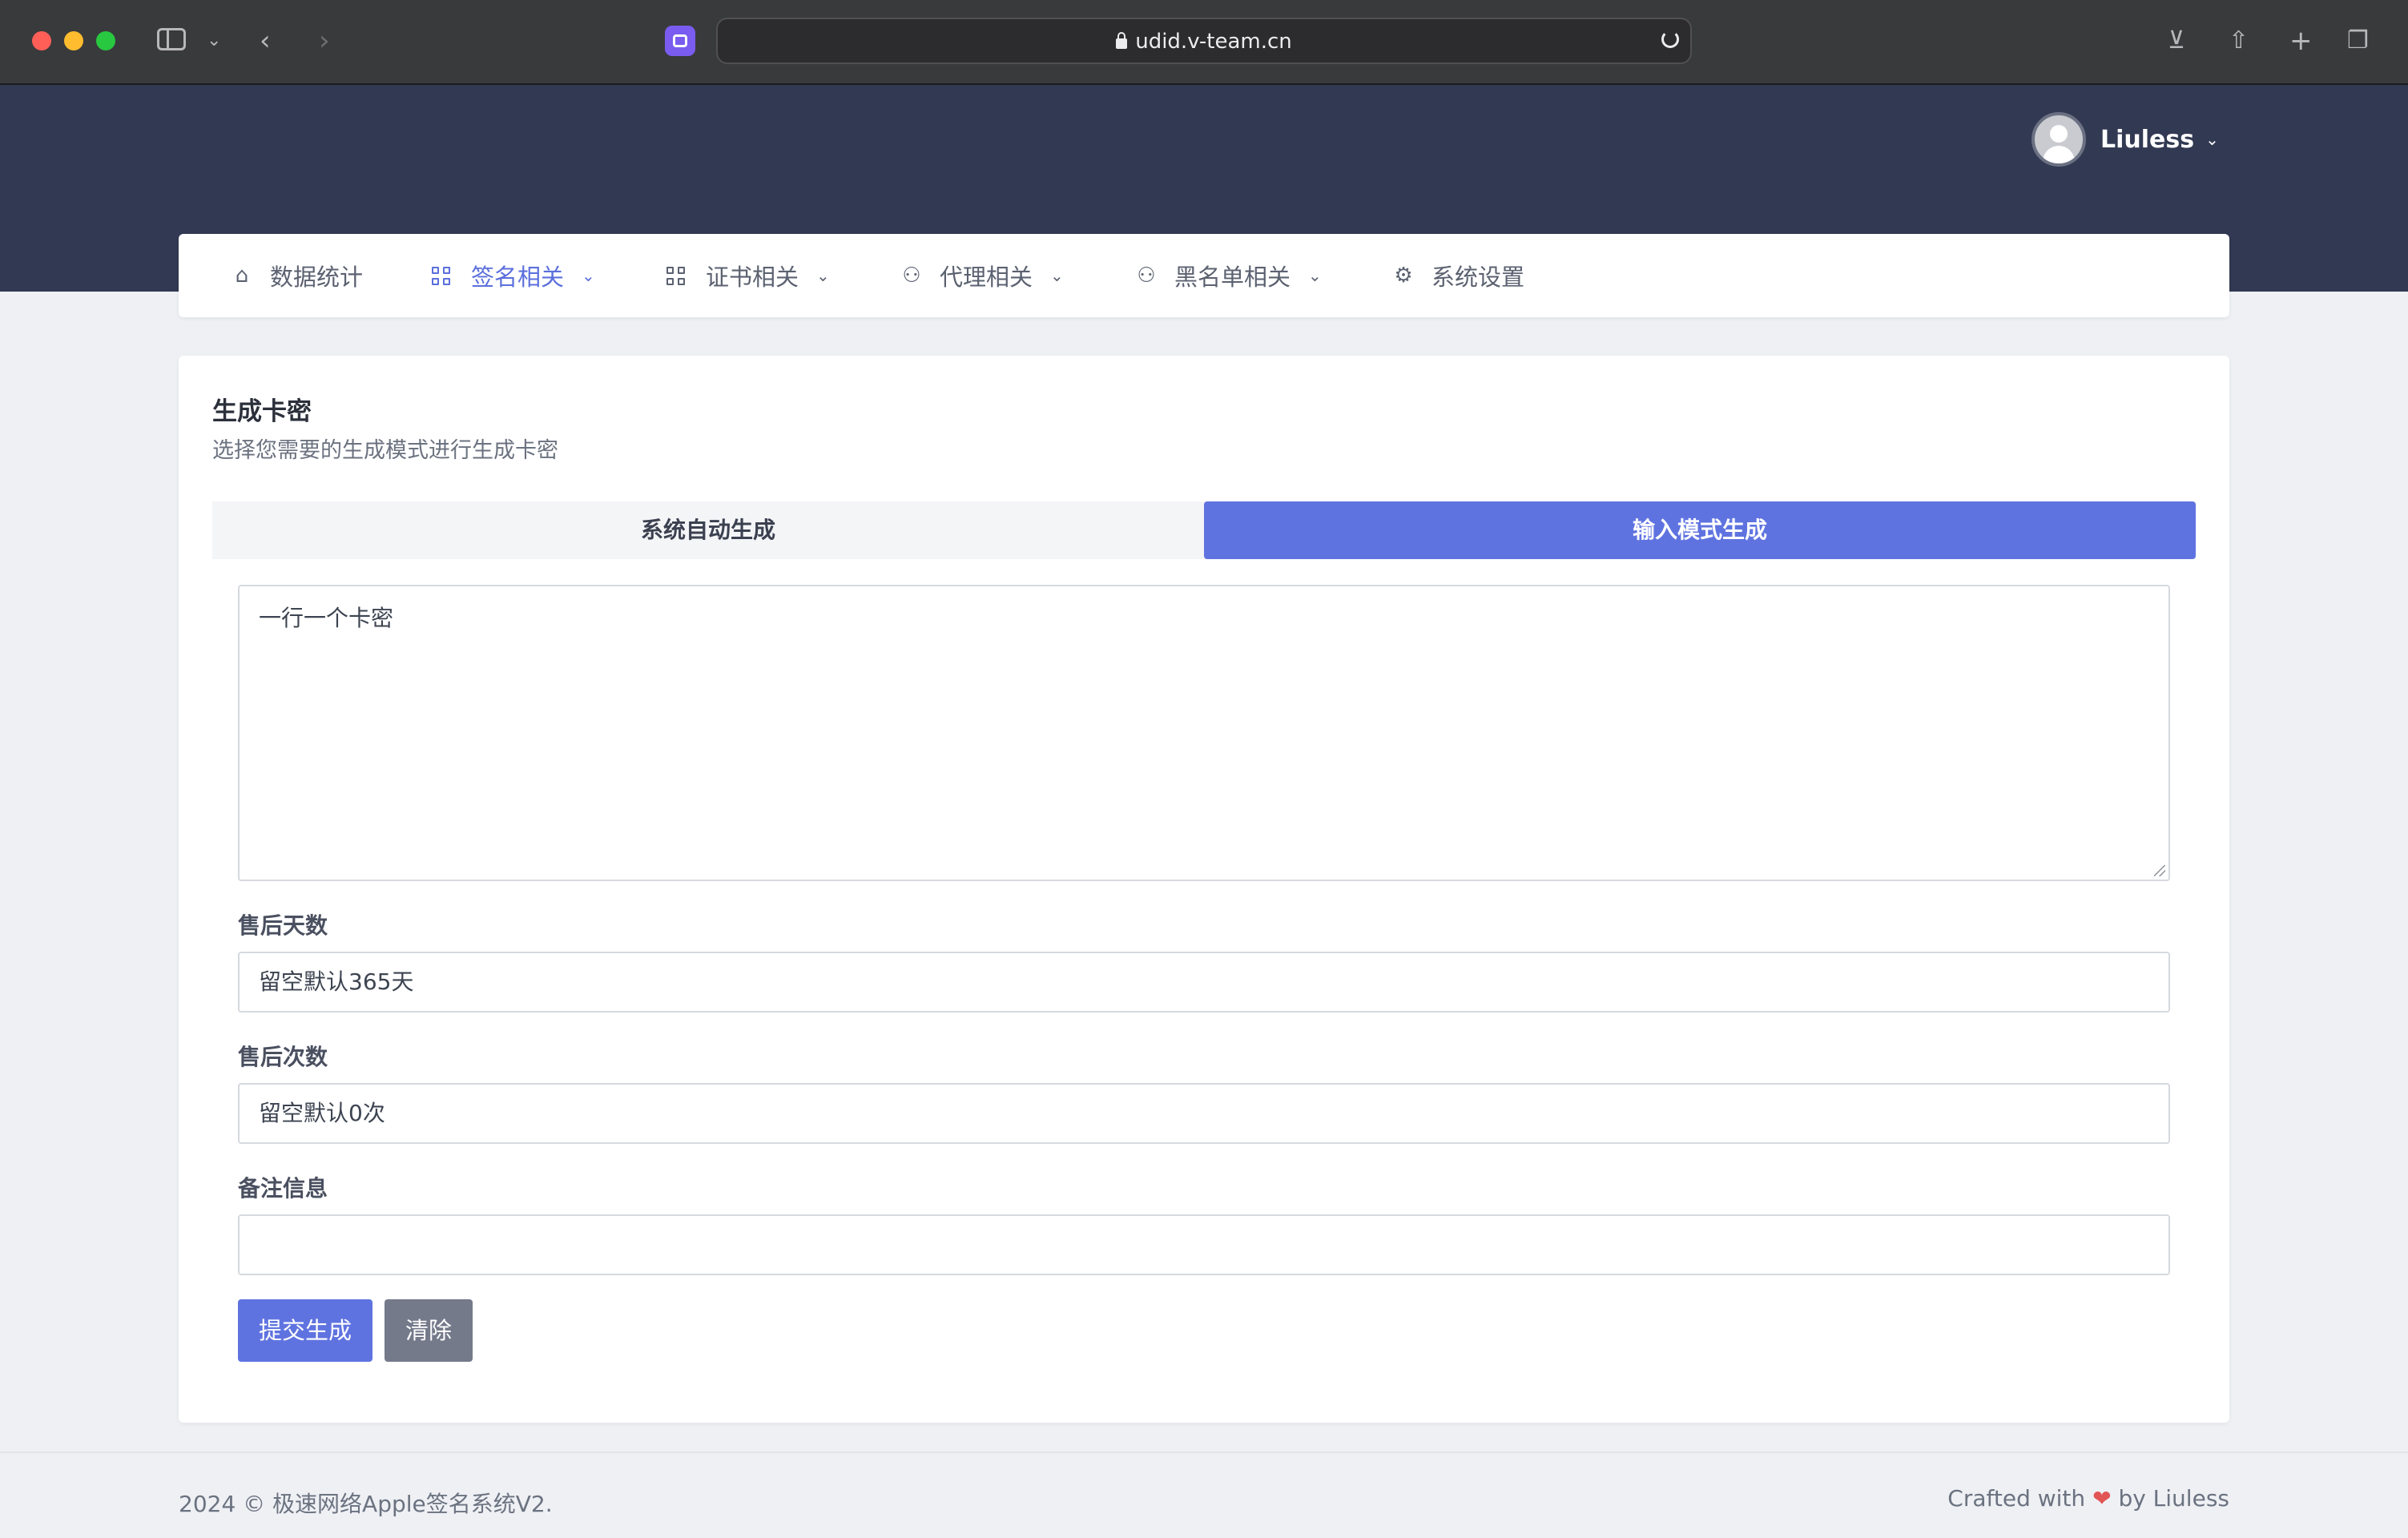  What do you see at coordinates (2016, 1499) in the screenshot?
I see `footer-credit-prefix: Crafted with` at bounding box center [2016, 1499].